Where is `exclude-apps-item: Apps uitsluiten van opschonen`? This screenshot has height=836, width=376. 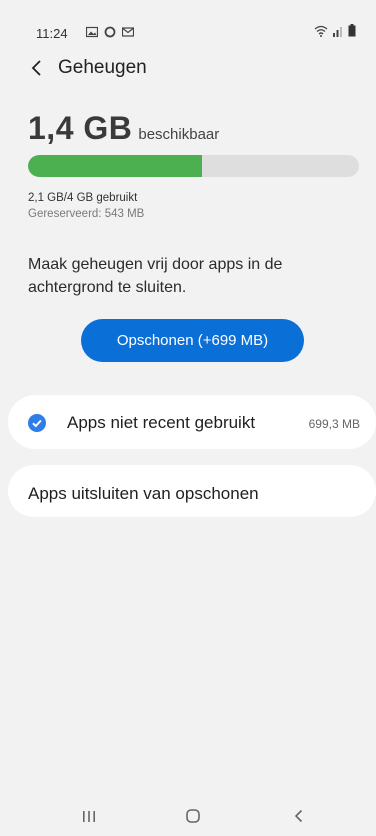 exclude-apps-item: Apps uitsluiten van opschonen is located at coordinates (192, 491).